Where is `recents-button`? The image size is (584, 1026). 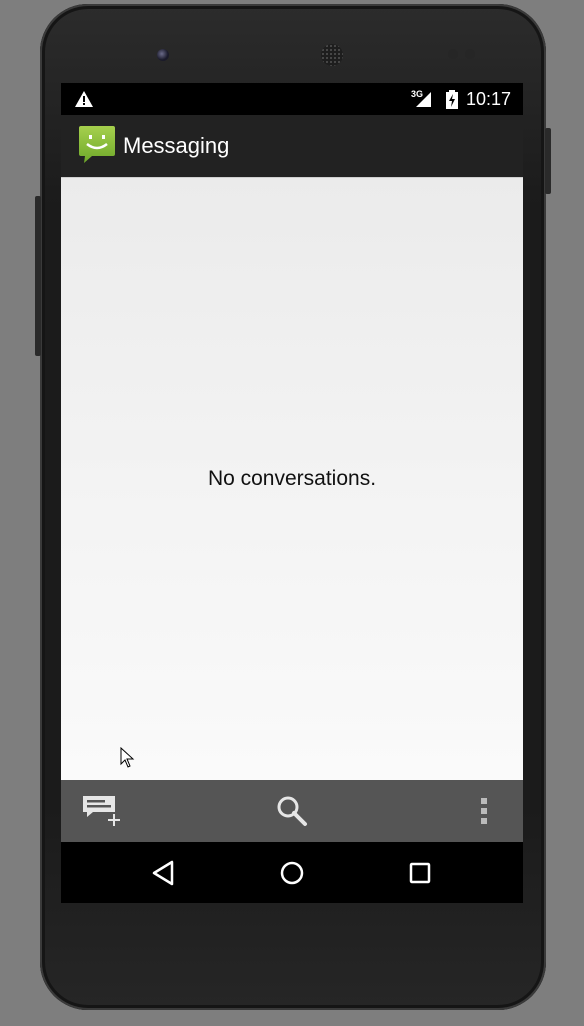 recents-button is located at coordinates (420, 872).